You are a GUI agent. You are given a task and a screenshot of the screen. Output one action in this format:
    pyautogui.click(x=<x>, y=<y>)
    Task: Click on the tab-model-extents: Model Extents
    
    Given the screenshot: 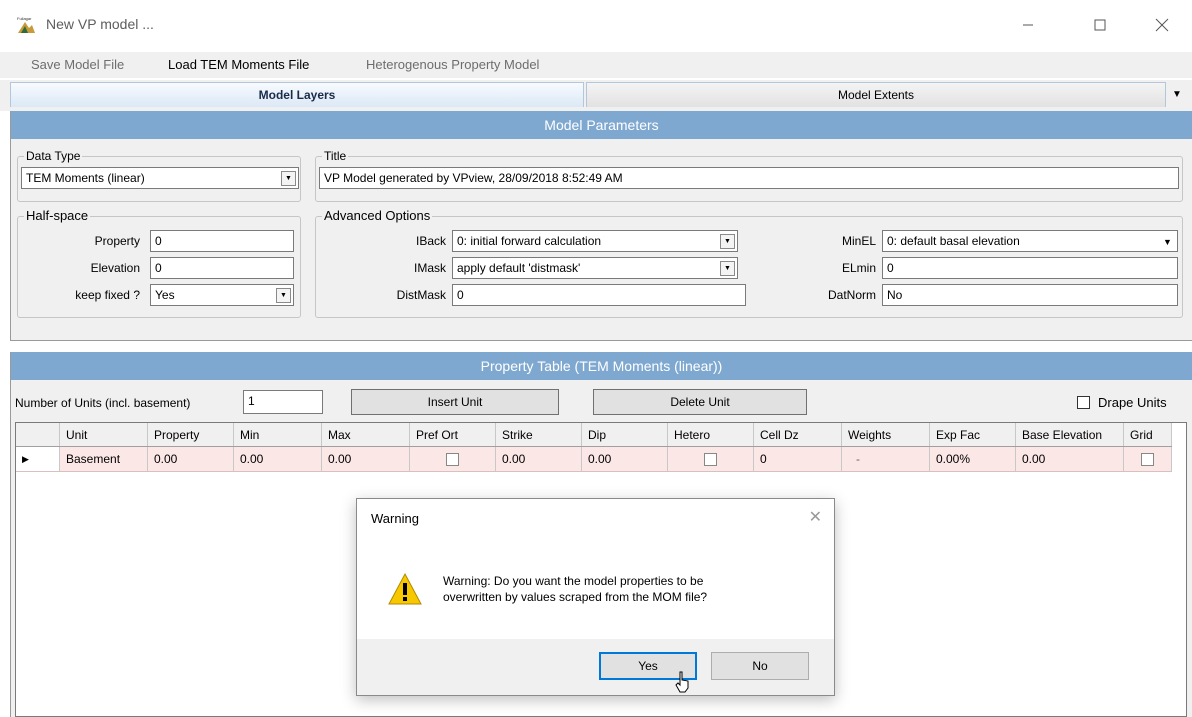 What is the action you would take?
    pyautogui.click(x=876, y=94)
    